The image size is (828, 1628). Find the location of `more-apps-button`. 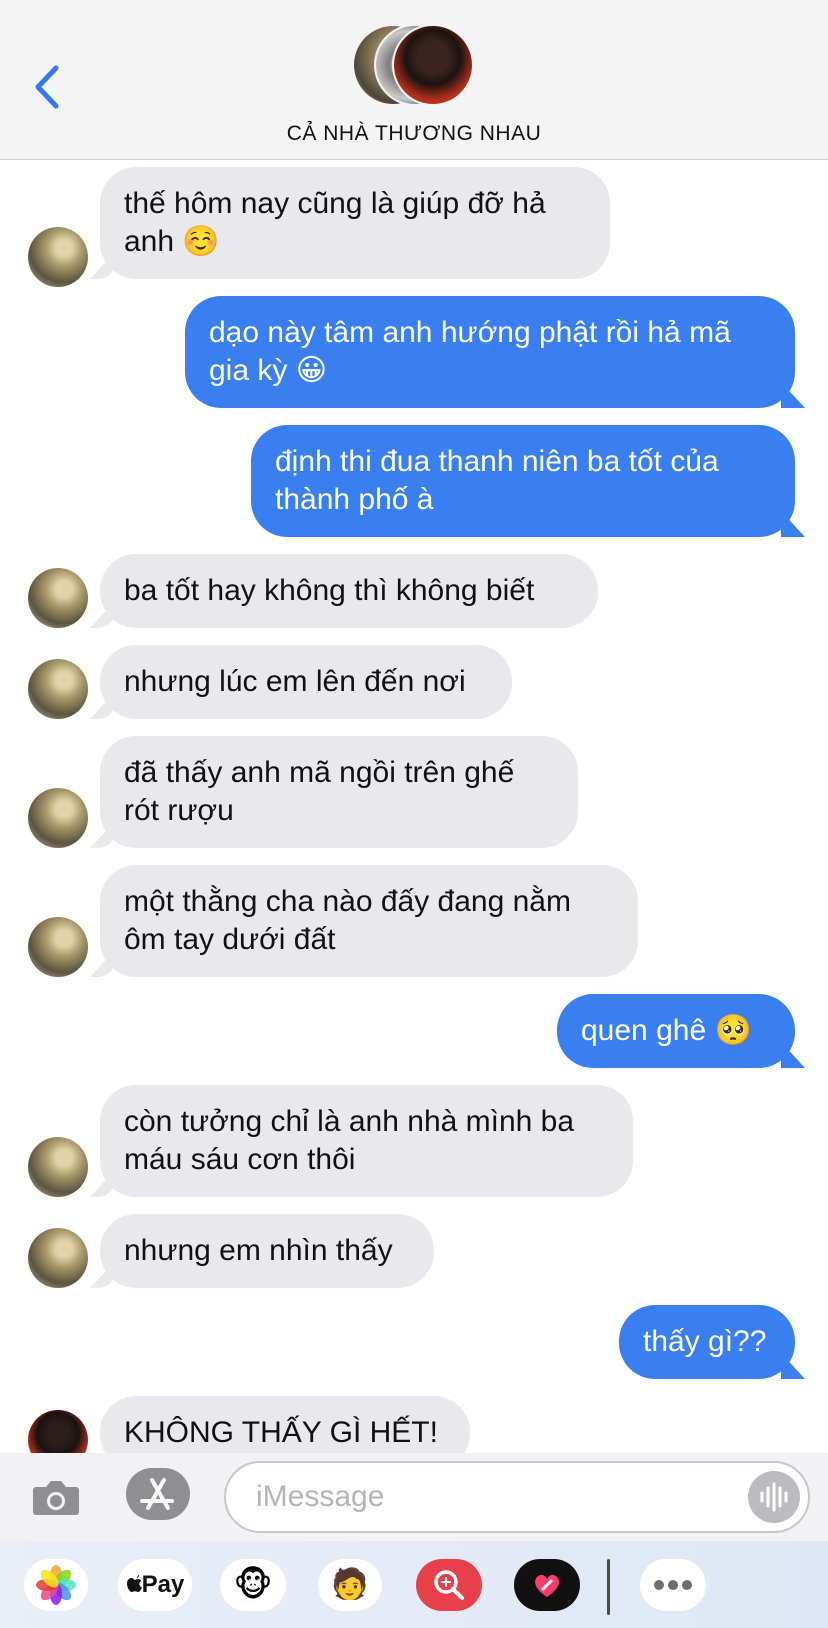

more-apps-button is located at coordinates (673, 1585).